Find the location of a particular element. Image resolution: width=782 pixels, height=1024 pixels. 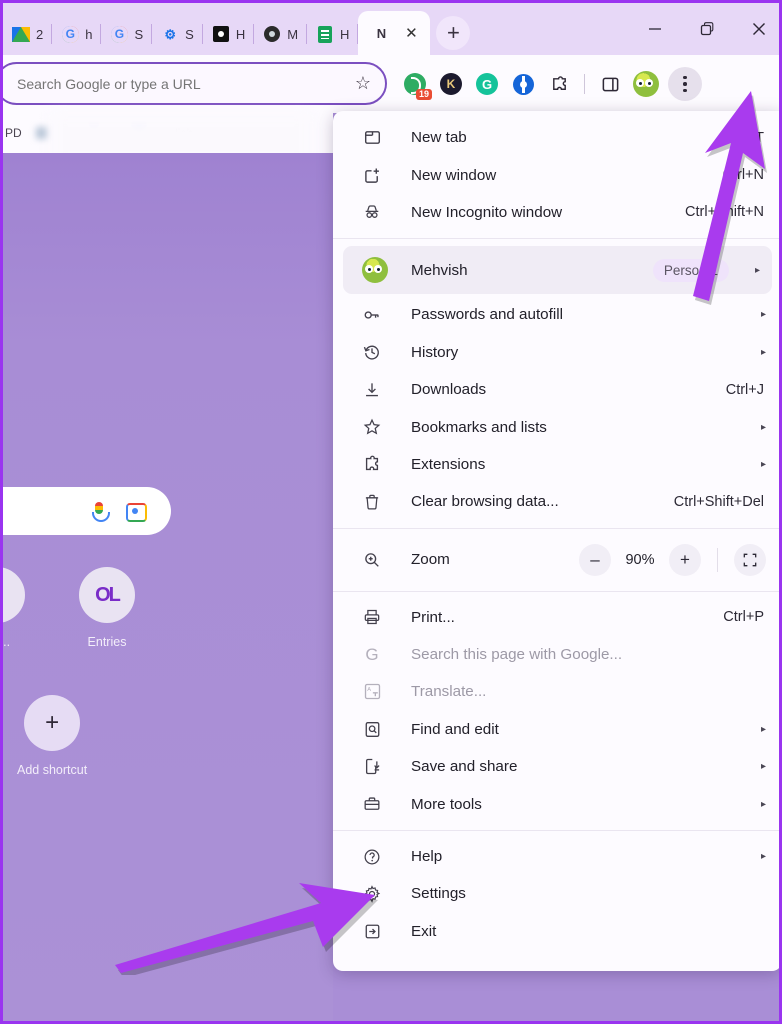

menu-item-help: Help ▸ is located at coordinates (556, 856).